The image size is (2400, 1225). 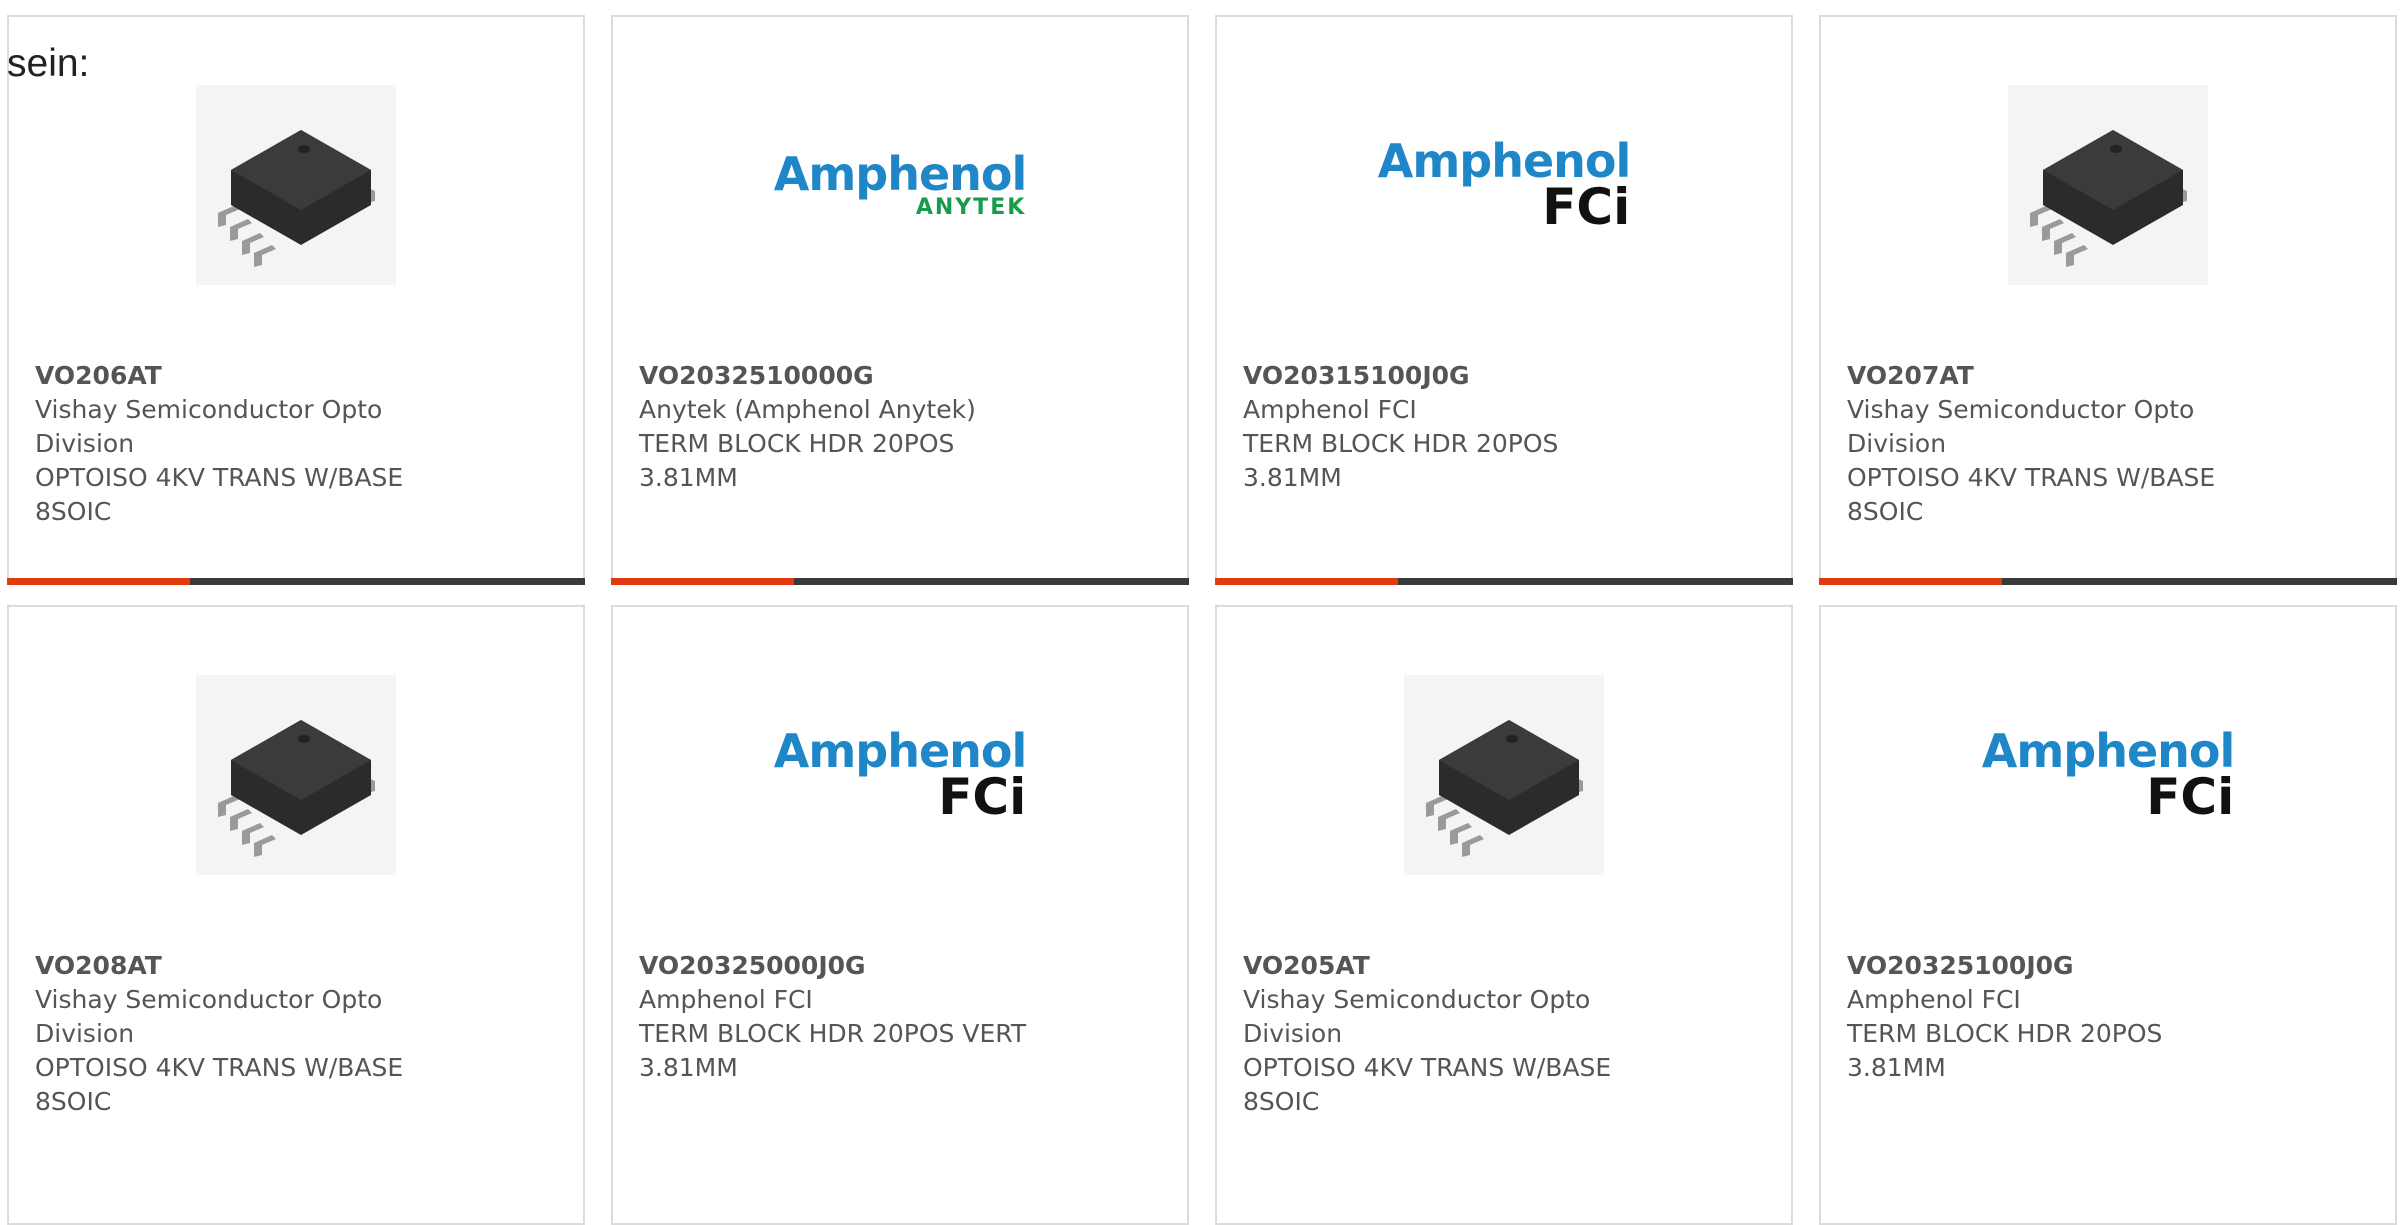 What do you see at coordinates (245, 966) in the screenshot?
I see `part-number-link: VO208AT` at bounding box center [245, 966].